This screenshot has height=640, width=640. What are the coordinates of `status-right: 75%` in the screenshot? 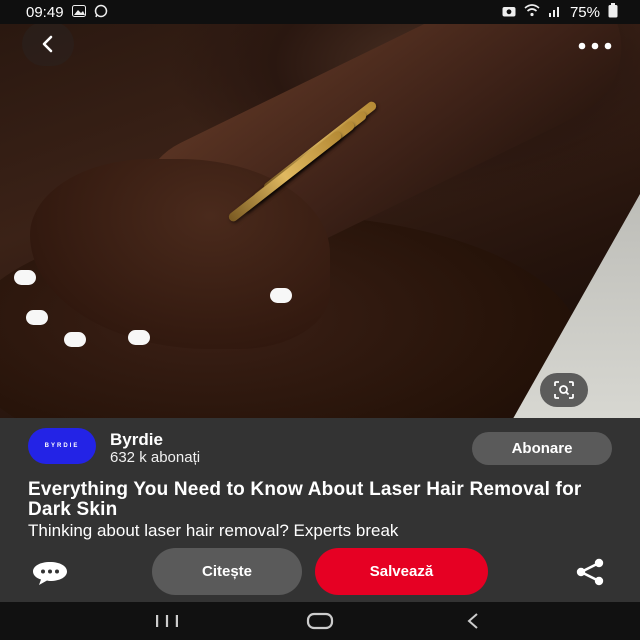 It's located at (560, 12).